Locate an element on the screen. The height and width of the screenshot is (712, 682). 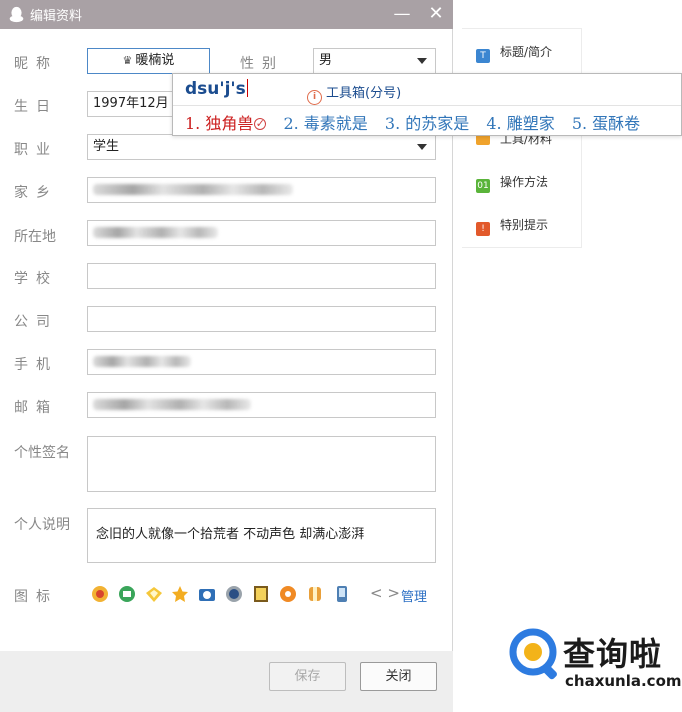
ime-candidate: 3. 的苏家是 is located at coordinates (427, 123).